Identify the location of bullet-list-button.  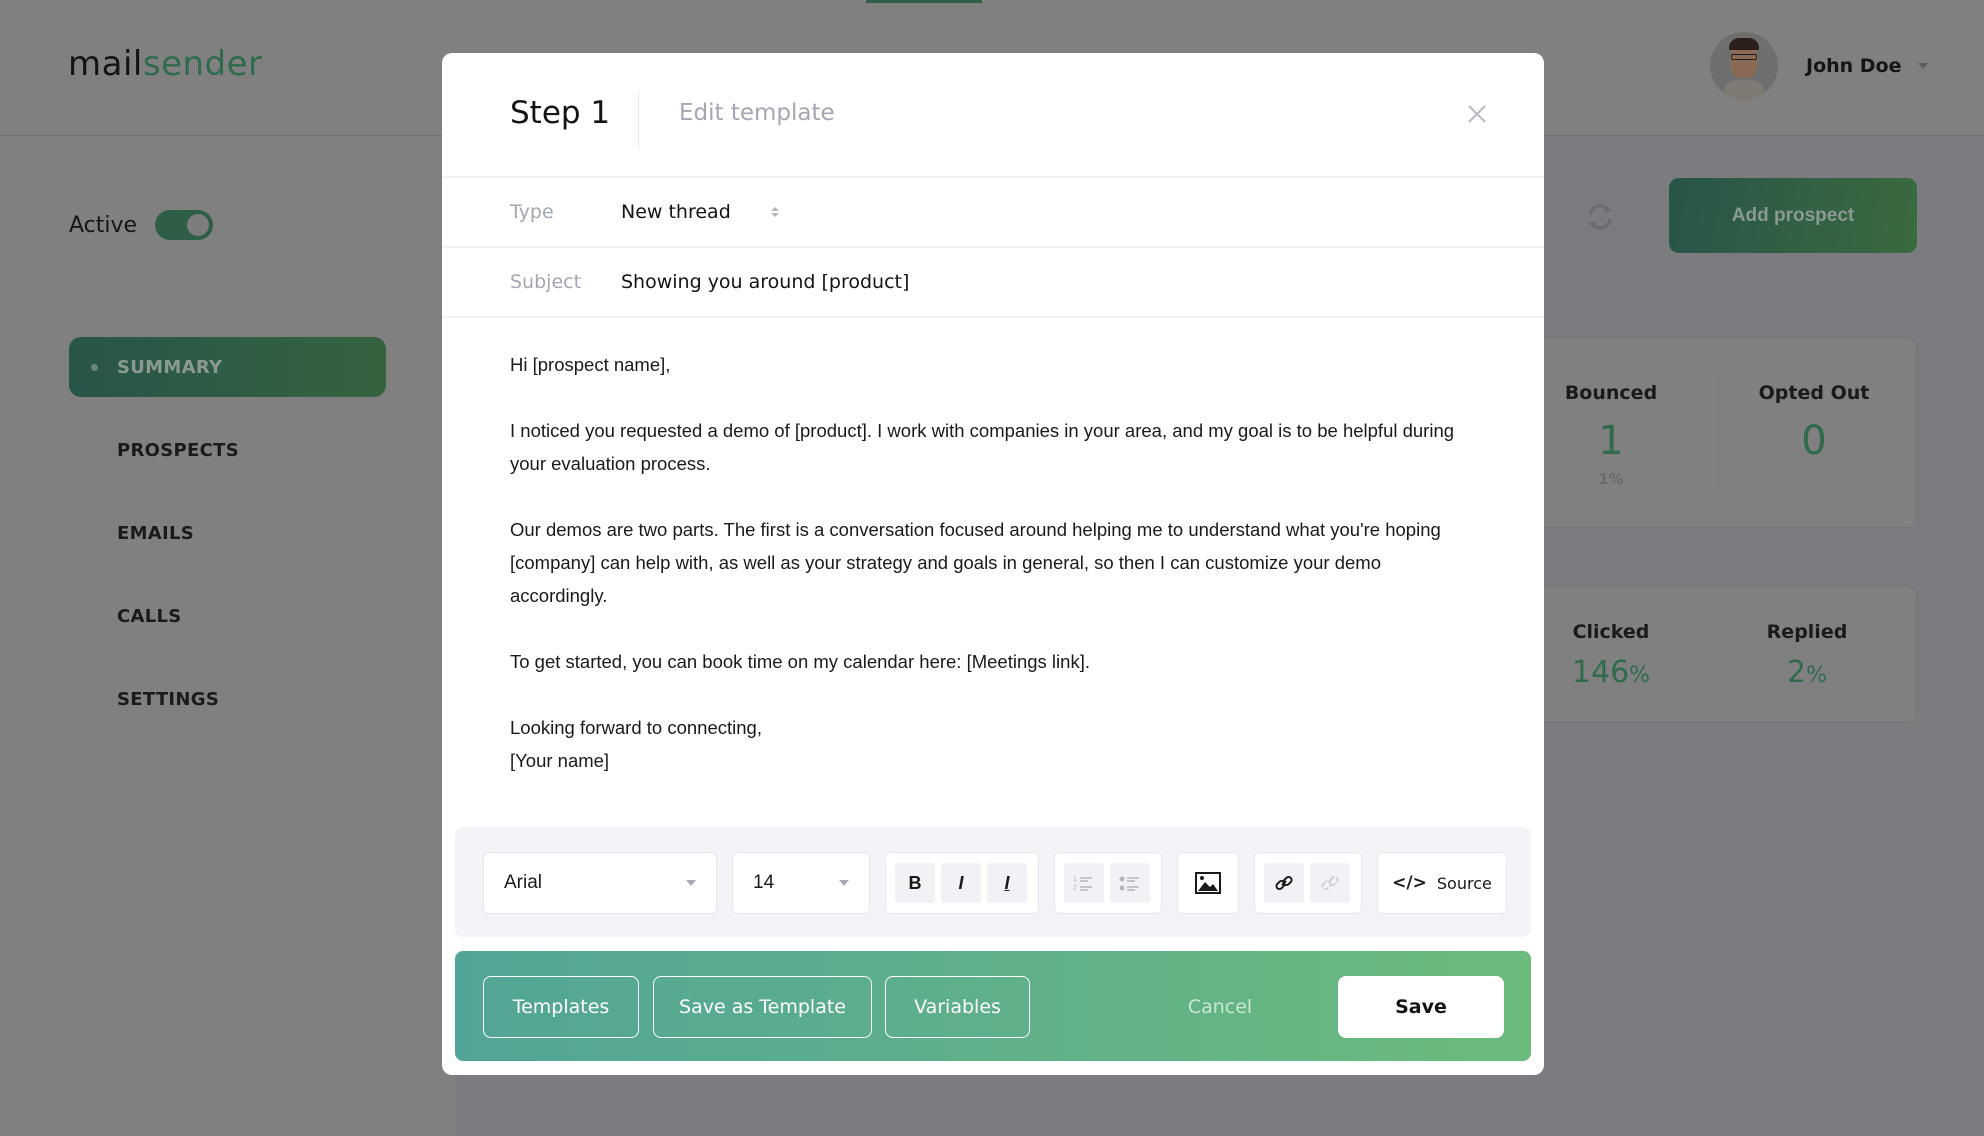
(1130, 883).